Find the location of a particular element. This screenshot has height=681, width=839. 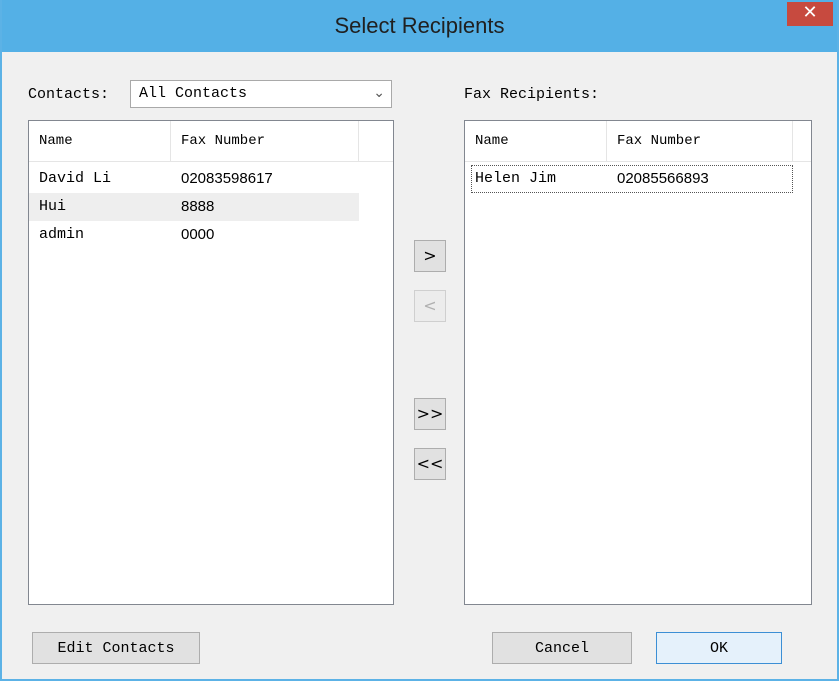

close-icon: ✕ is located at coordinates (810, 12).